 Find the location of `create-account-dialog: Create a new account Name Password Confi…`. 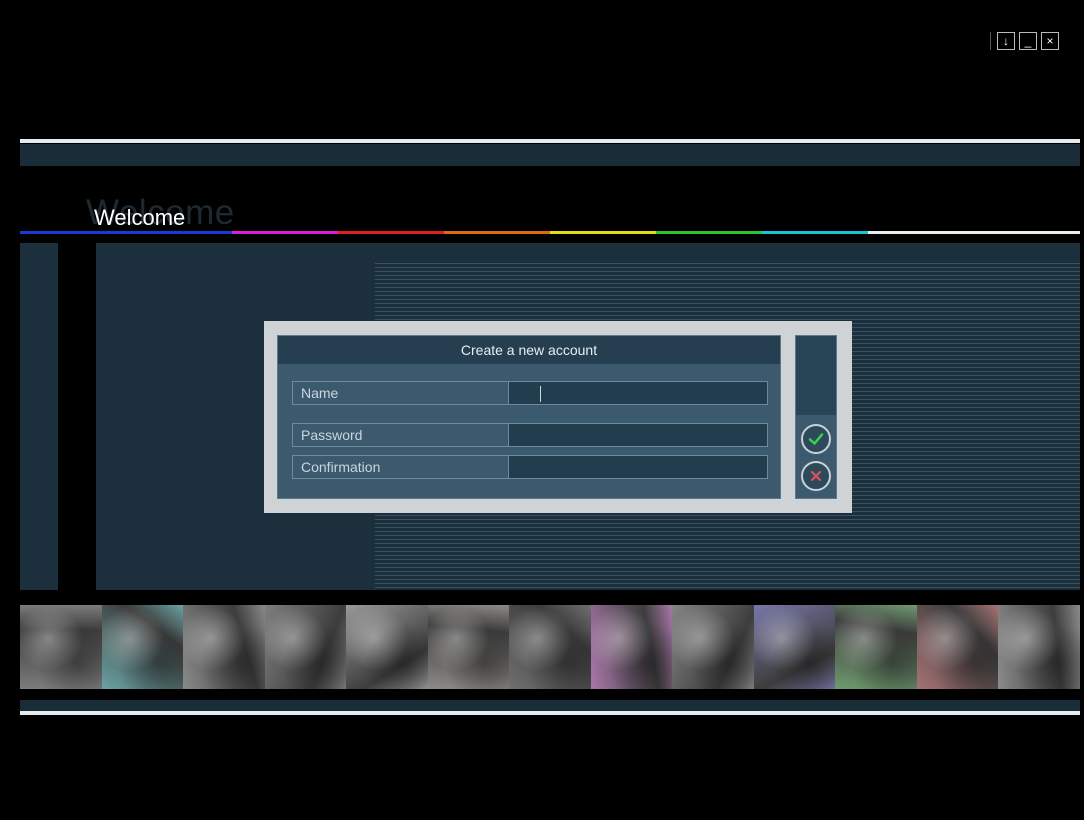

create-account-dialog: Create a new account Name Password Confi… is located at coordinates (558, 417).